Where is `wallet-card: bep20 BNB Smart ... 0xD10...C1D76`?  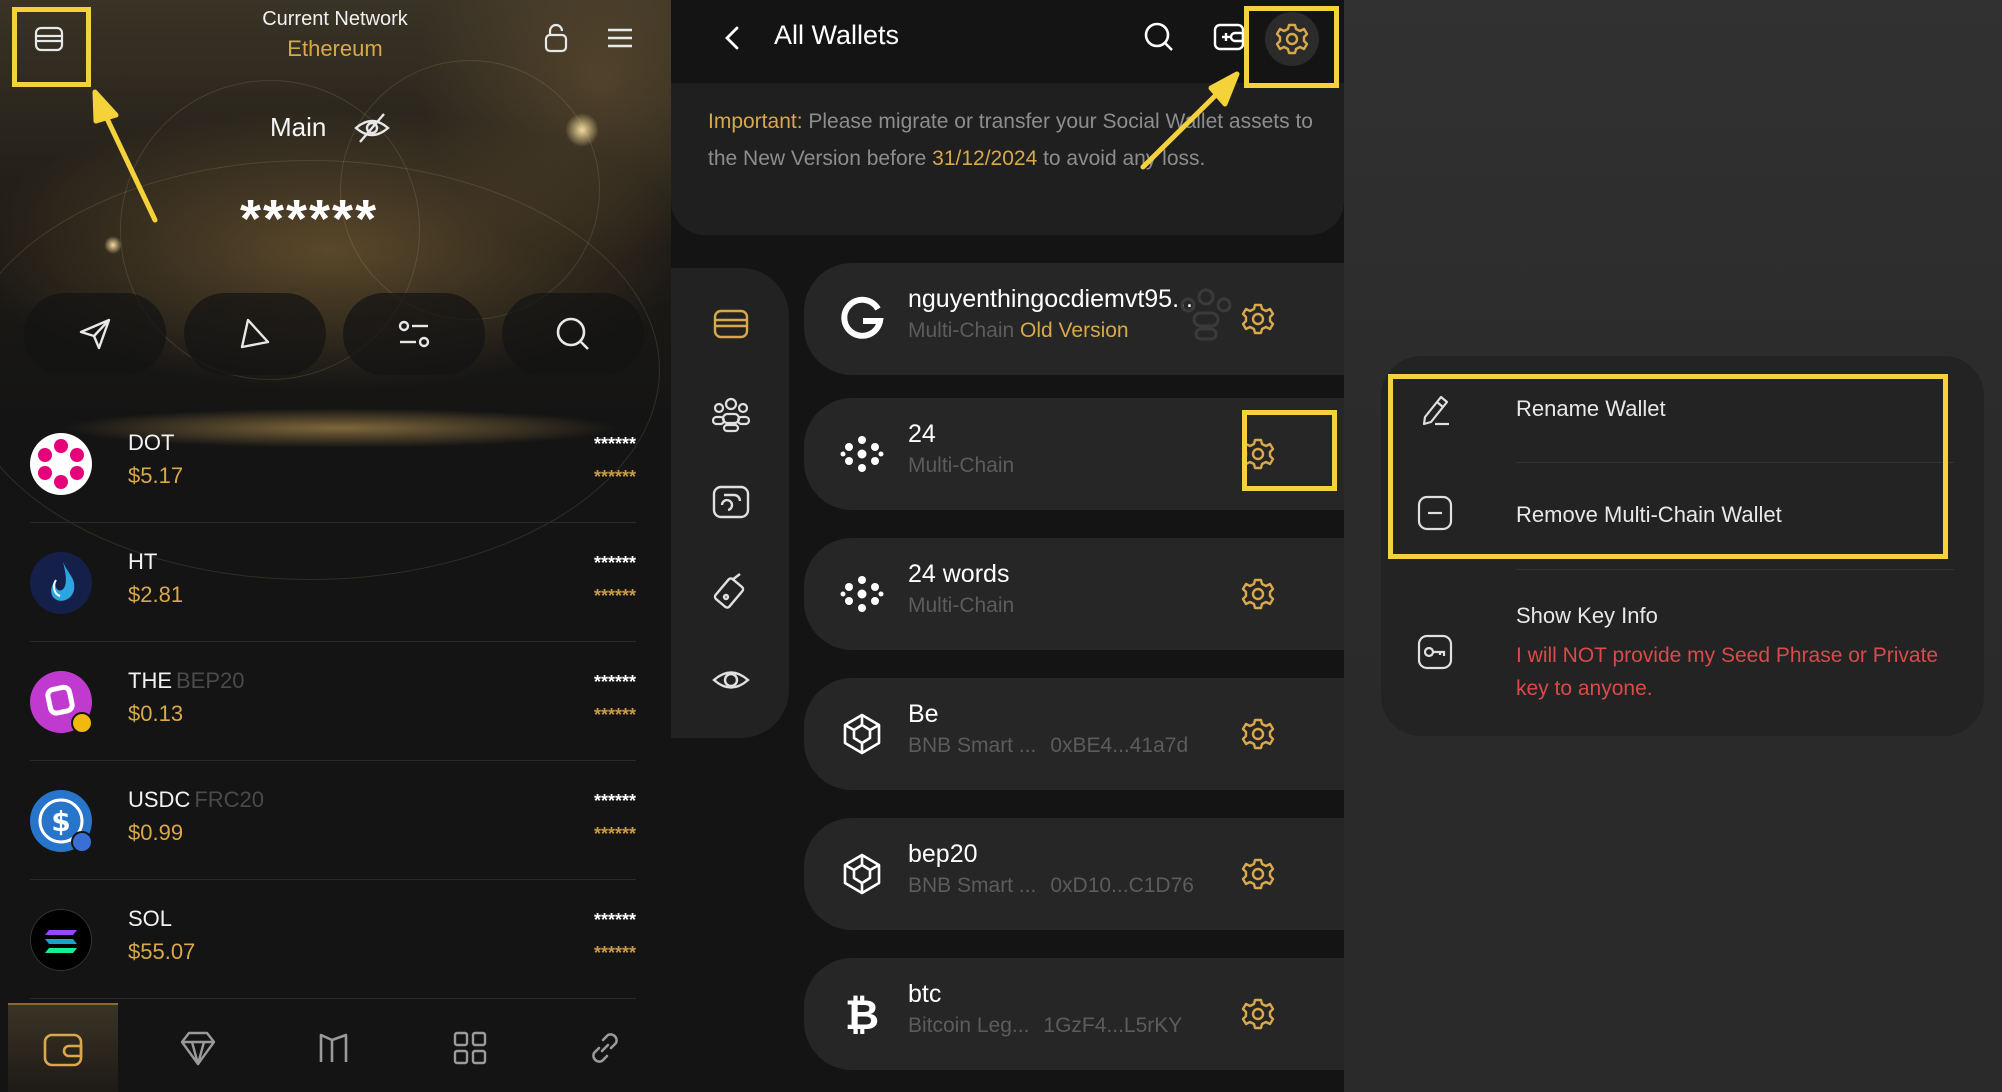
wallet-card: bep20 BNB Smart ... 0xD10...C1D76 is located at coordinates (1074, 874).